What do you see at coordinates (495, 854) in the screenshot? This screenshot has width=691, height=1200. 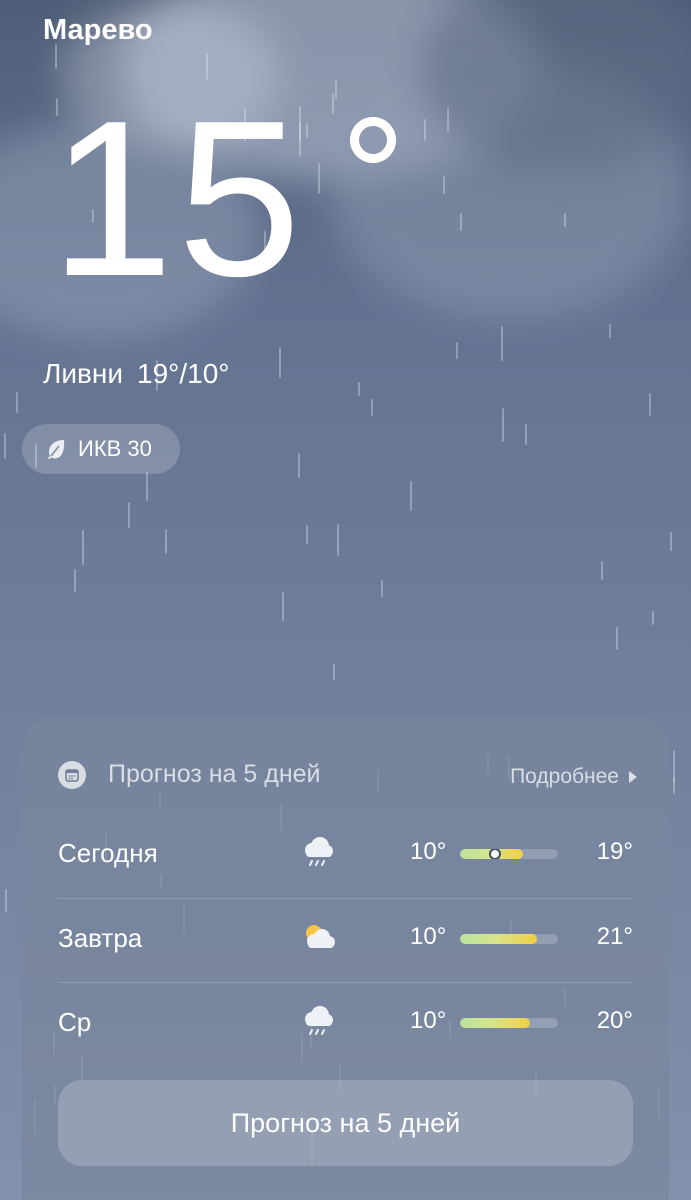 I see `current-temp-marker` at bounding box center [495, 854].